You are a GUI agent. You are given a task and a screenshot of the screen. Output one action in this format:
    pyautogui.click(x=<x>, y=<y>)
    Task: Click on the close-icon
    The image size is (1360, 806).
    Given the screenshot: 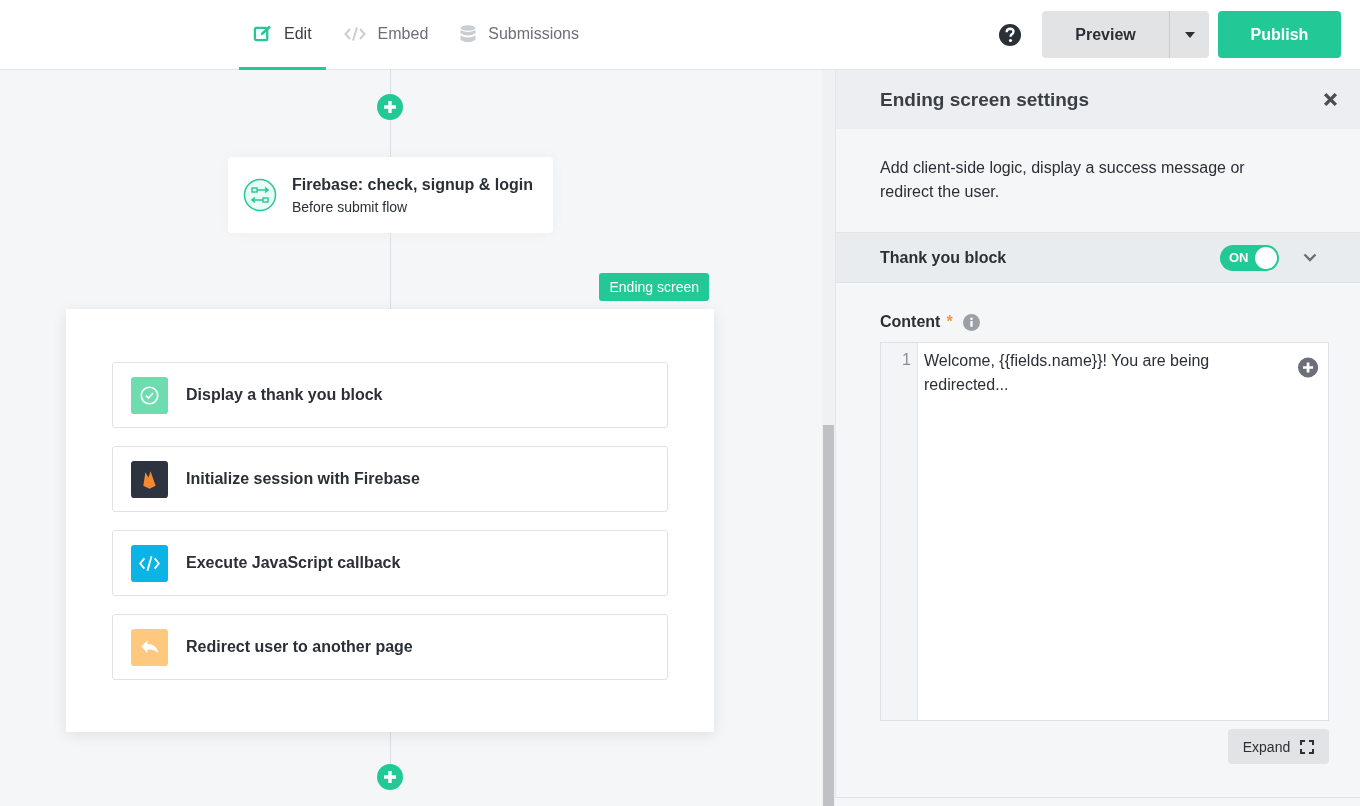 What is the action you would take?
    pyautogui.click(x=1330, y=99)
    